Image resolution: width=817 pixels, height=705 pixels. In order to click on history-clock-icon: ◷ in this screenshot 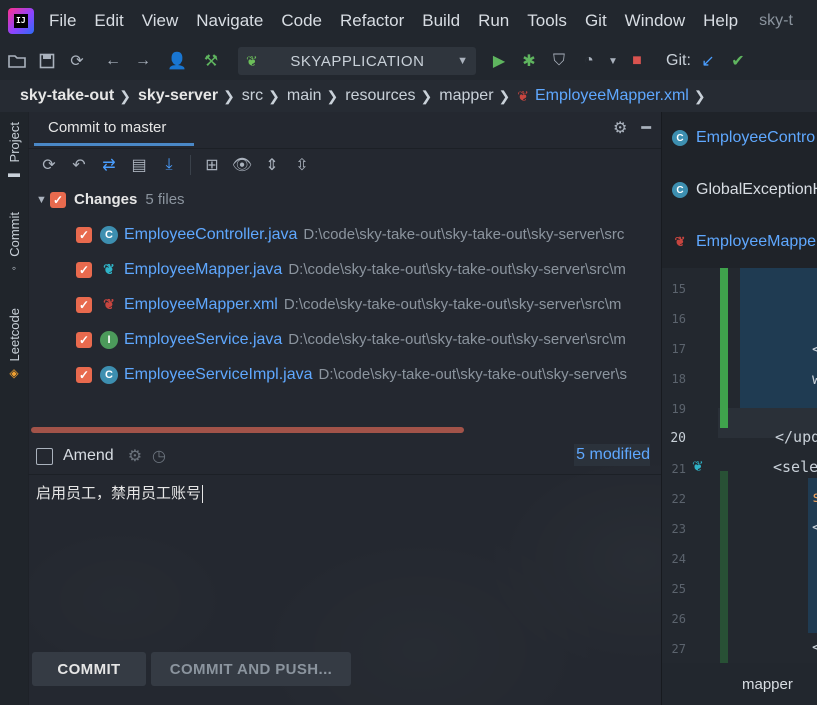, I will do `click(159, 456)`.